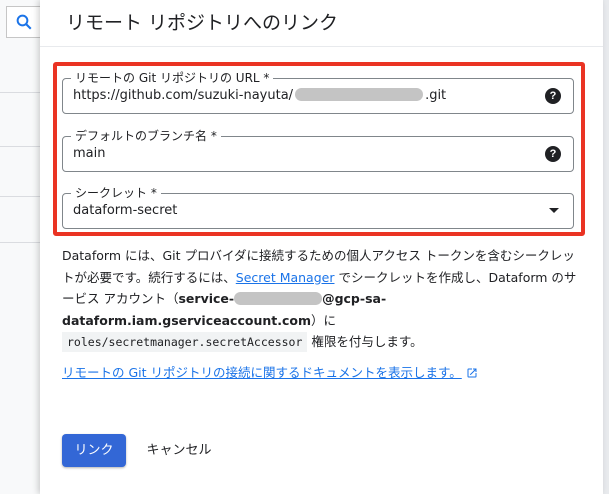 The width and height of the screenshot is (609, 494). I want to click on documentation-link: リモートの Git リポジトリの接続に関するドキュメントを表示します。, so click(270, 371).